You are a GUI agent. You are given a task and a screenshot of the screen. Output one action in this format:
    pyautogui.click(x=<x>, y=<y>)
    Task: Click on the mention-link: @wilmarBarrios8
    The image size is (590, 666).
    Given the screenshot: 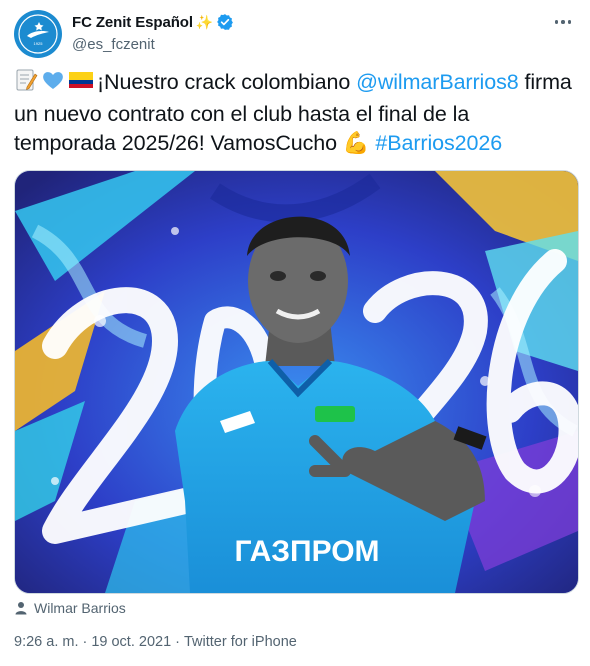 What is the action you would take?
    pyautogui.click(x=437, y=82)
    